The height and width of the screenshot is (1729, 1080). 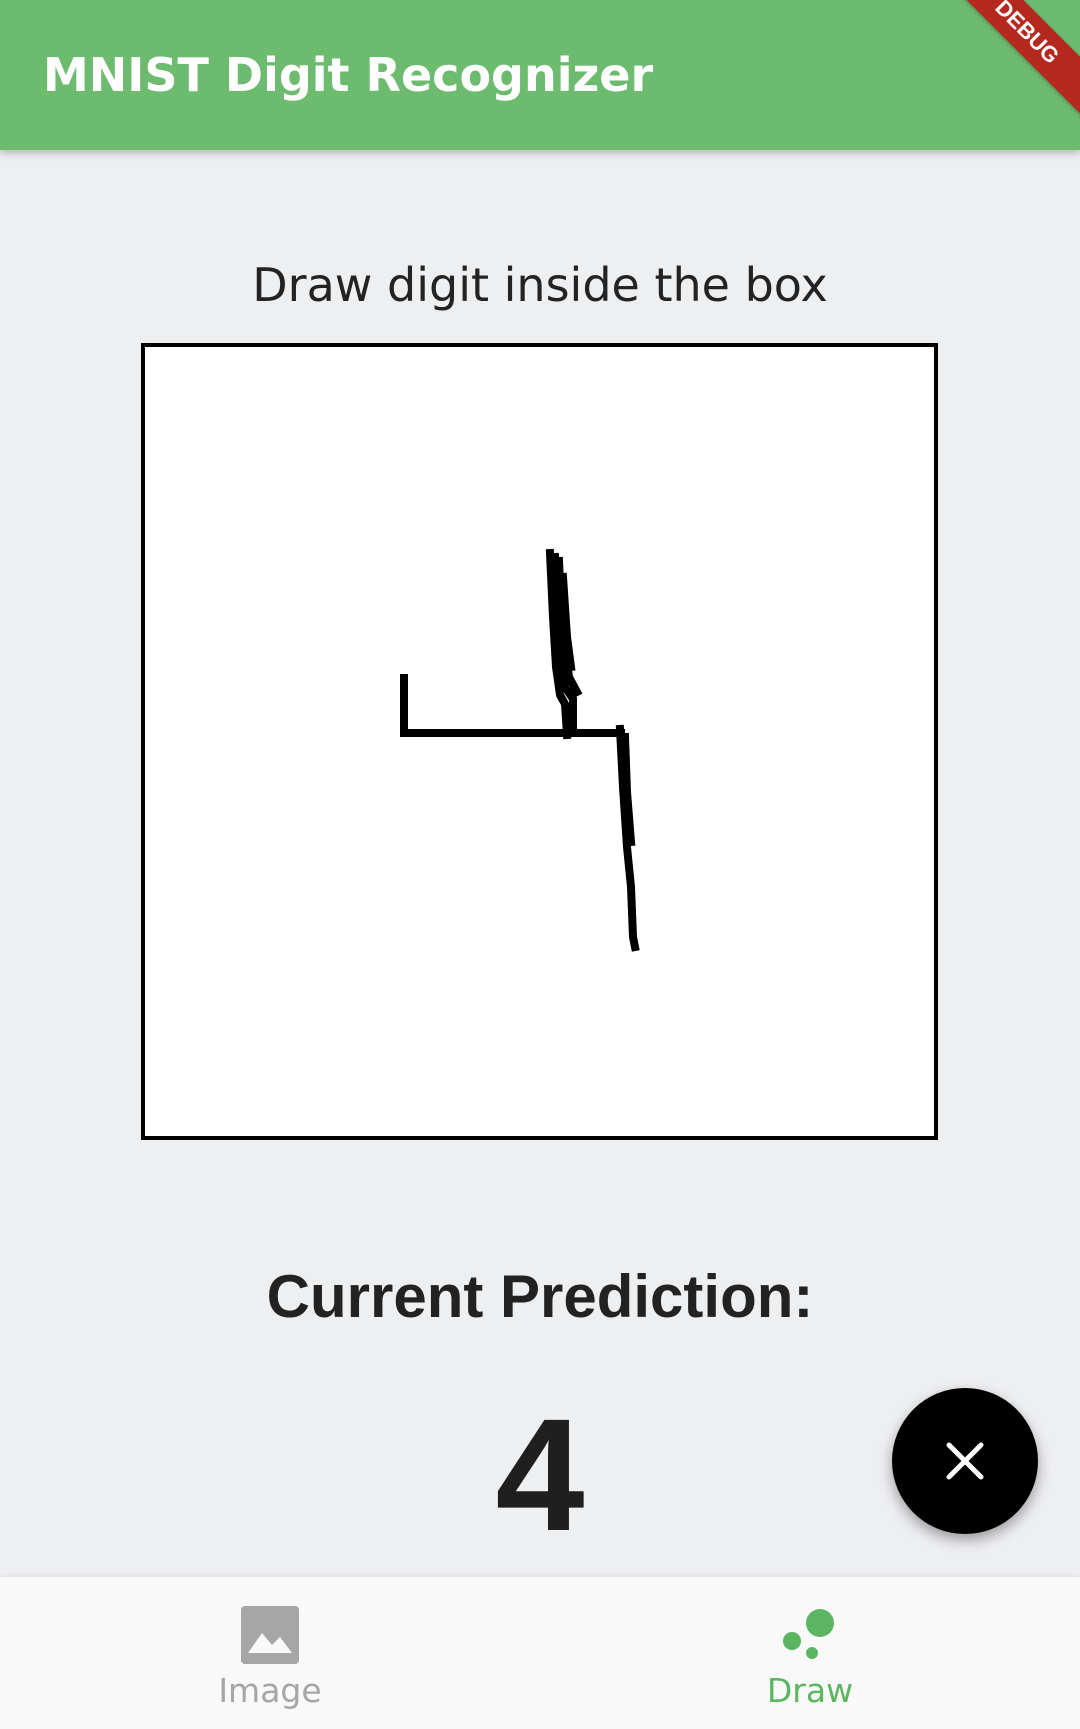 I want to click on debug-banner: DEBUG, so click(x=1005, y=64).